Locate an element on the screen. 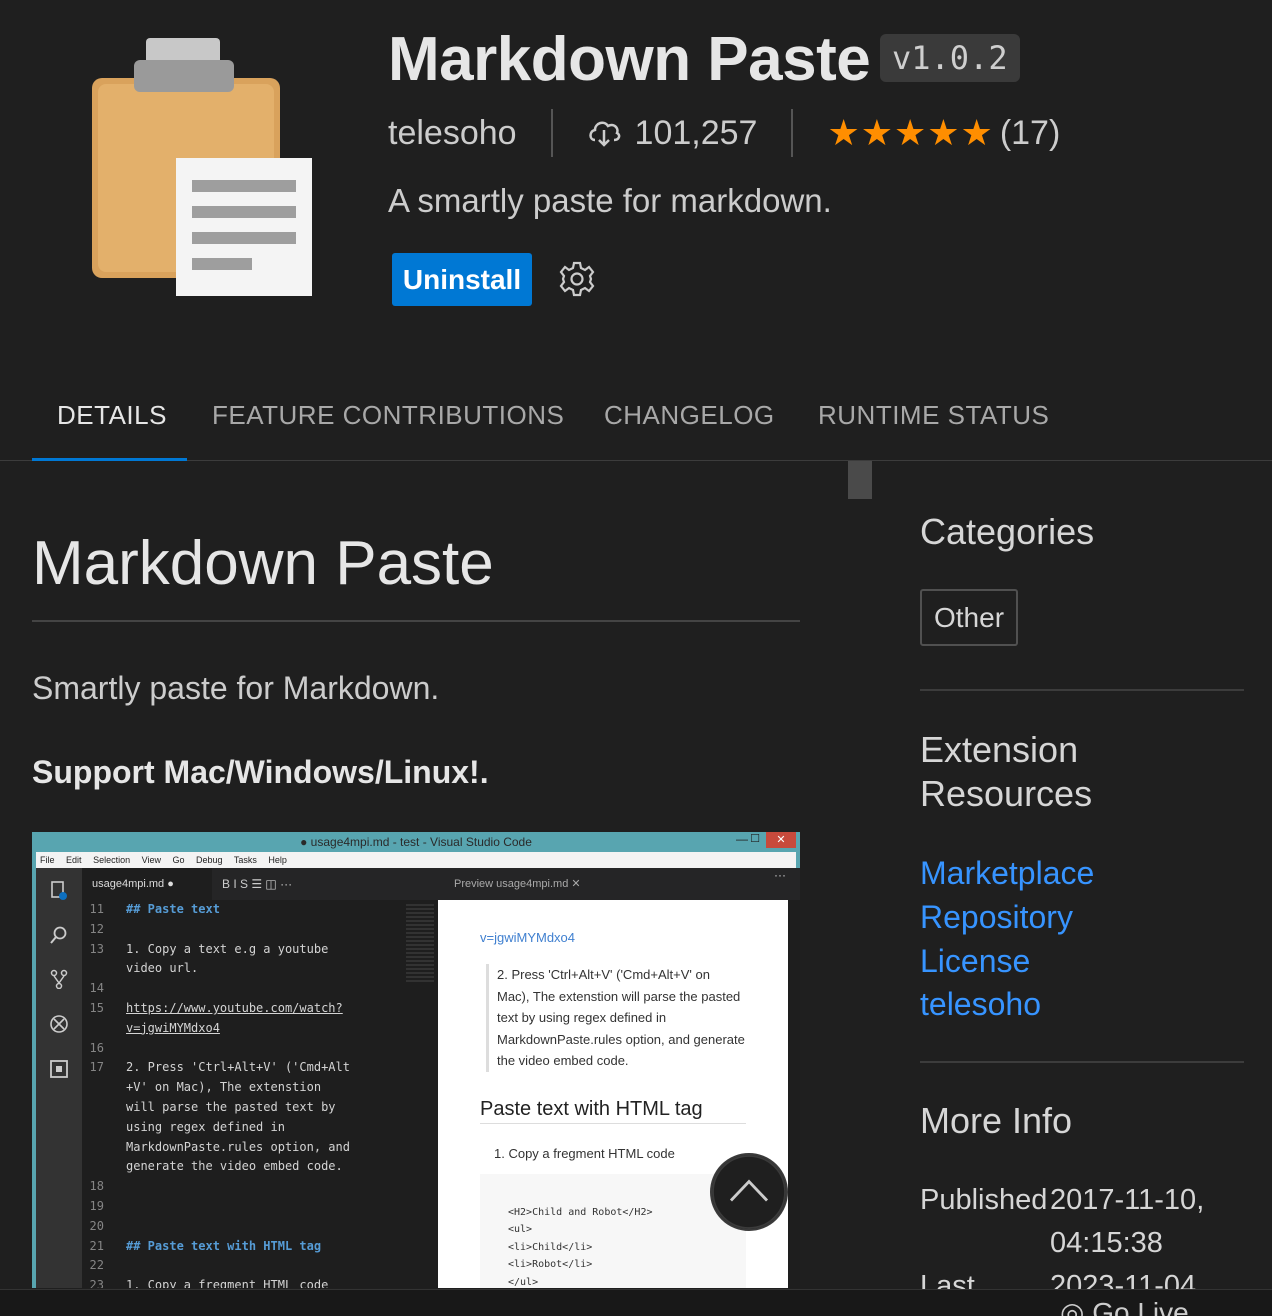  code-text: v=jgwiMYMdxo4 is located at coordinates (173, 1027).